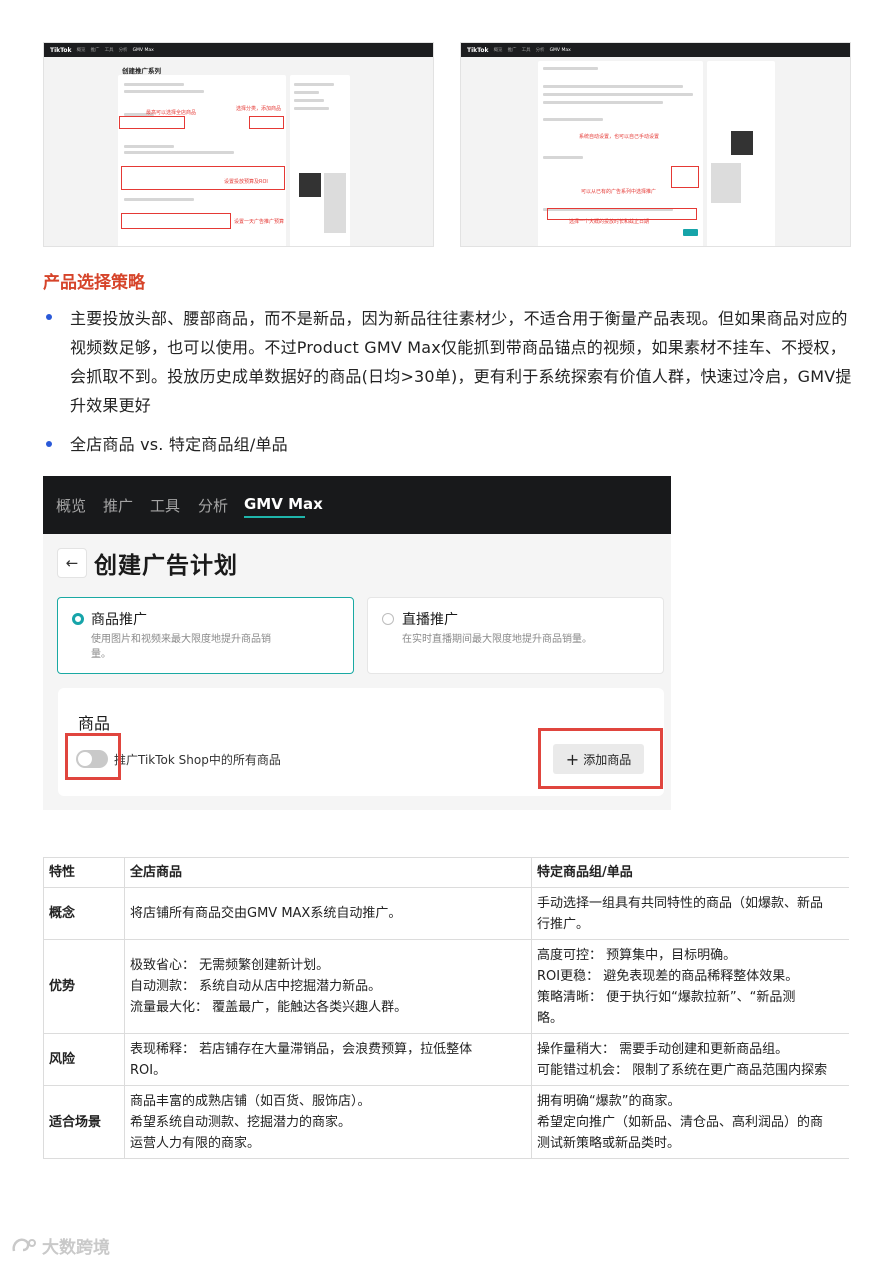  What do you see at coordinates (84, 913) in the screenshot?
I see `row-label: 概念` at bounding box center [84, 913].